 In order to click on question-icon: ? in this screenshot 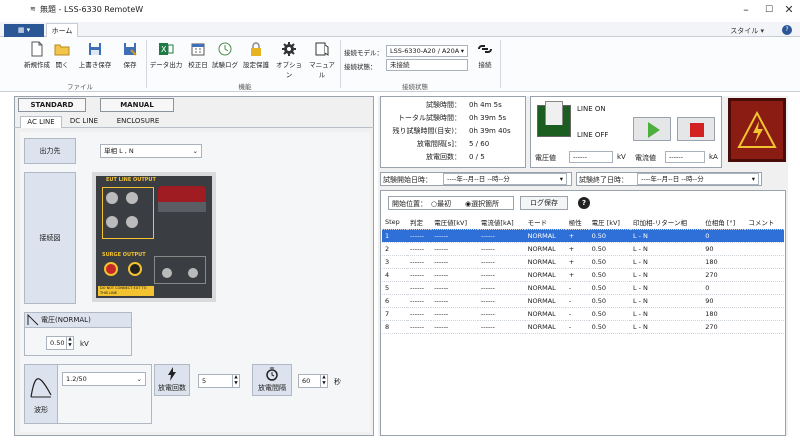, I will do `click(584, 203)`.